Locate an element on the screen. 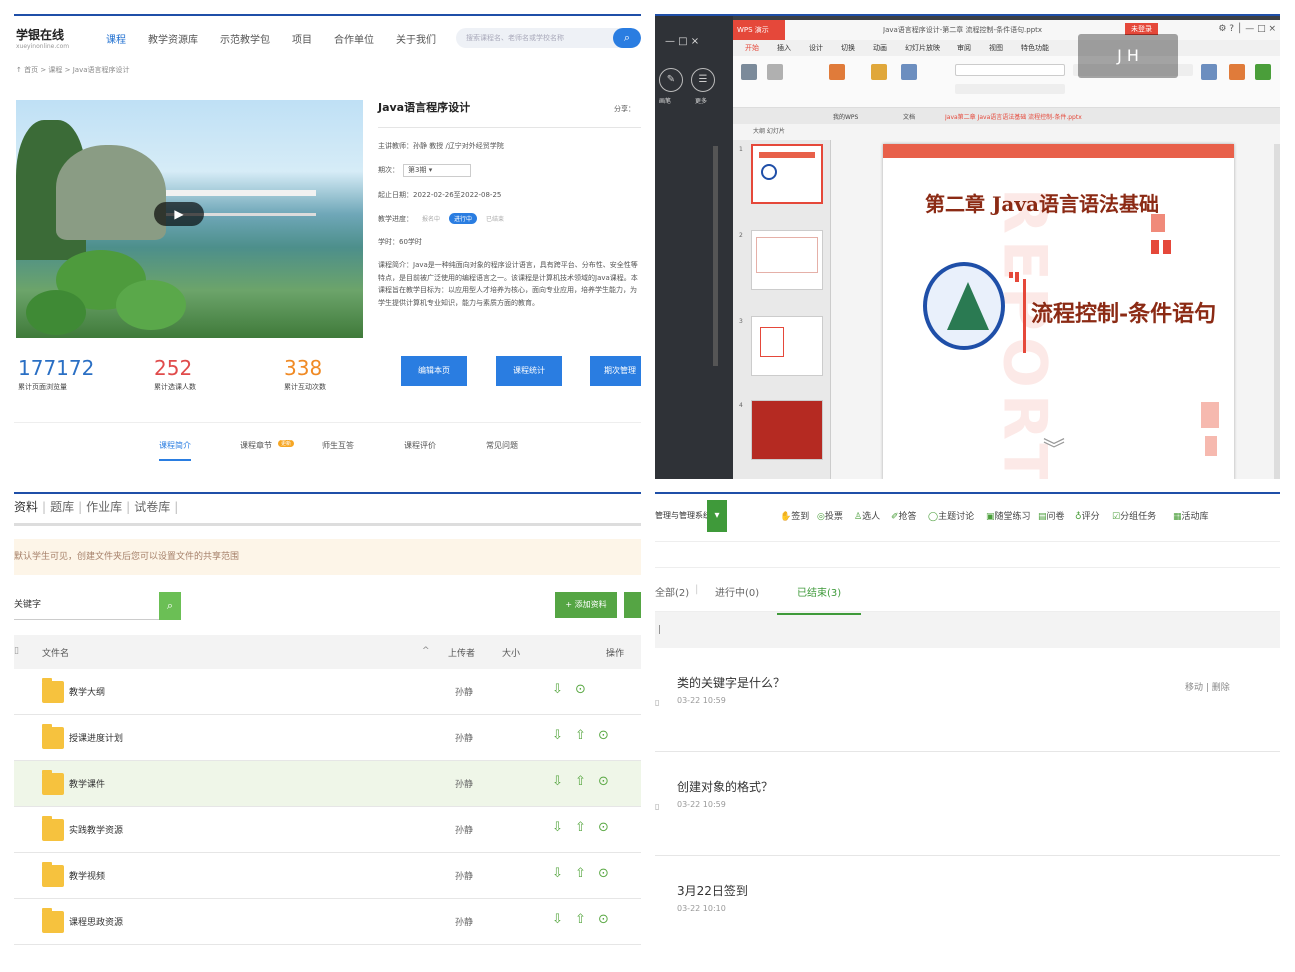  tab-insert: 插入 is located at coordinates (784, 48).